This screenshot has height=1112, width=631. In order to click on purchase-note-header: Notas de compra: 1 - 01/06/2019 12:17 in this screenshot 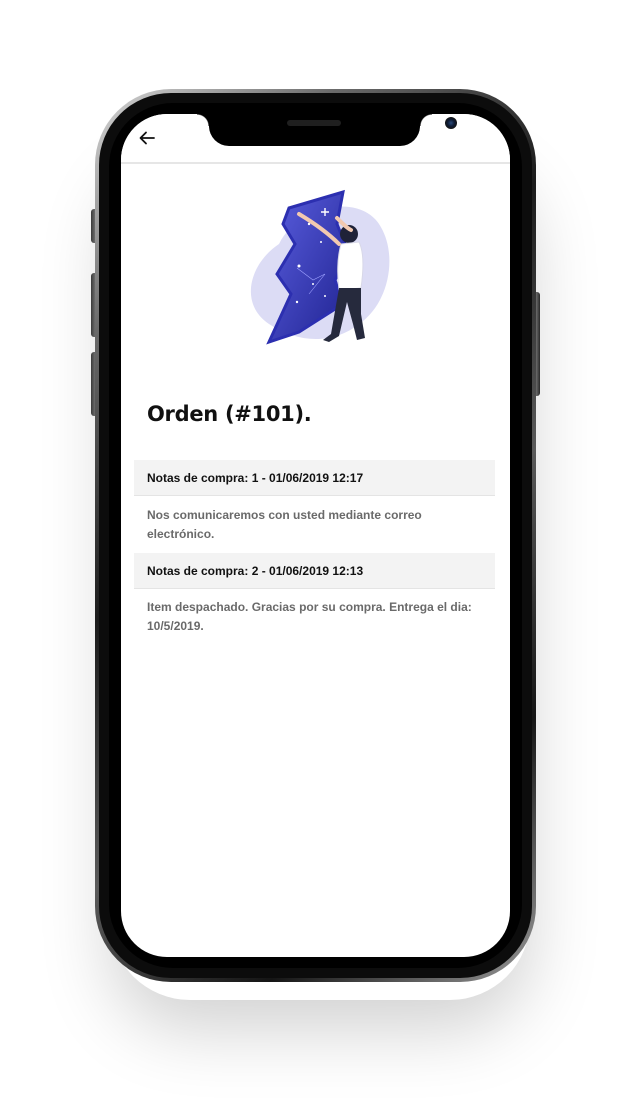, I will do `click(314, 478)`.